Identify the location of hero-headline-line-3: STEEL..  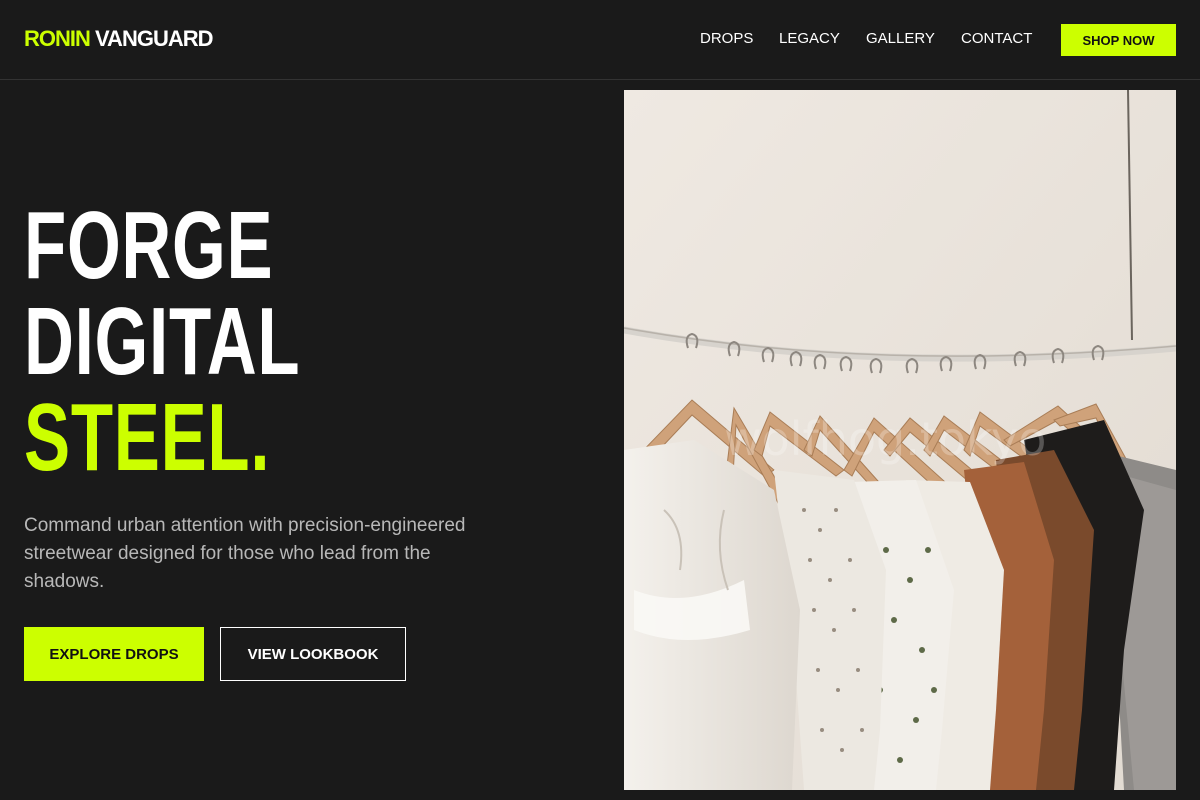
(147, 437).